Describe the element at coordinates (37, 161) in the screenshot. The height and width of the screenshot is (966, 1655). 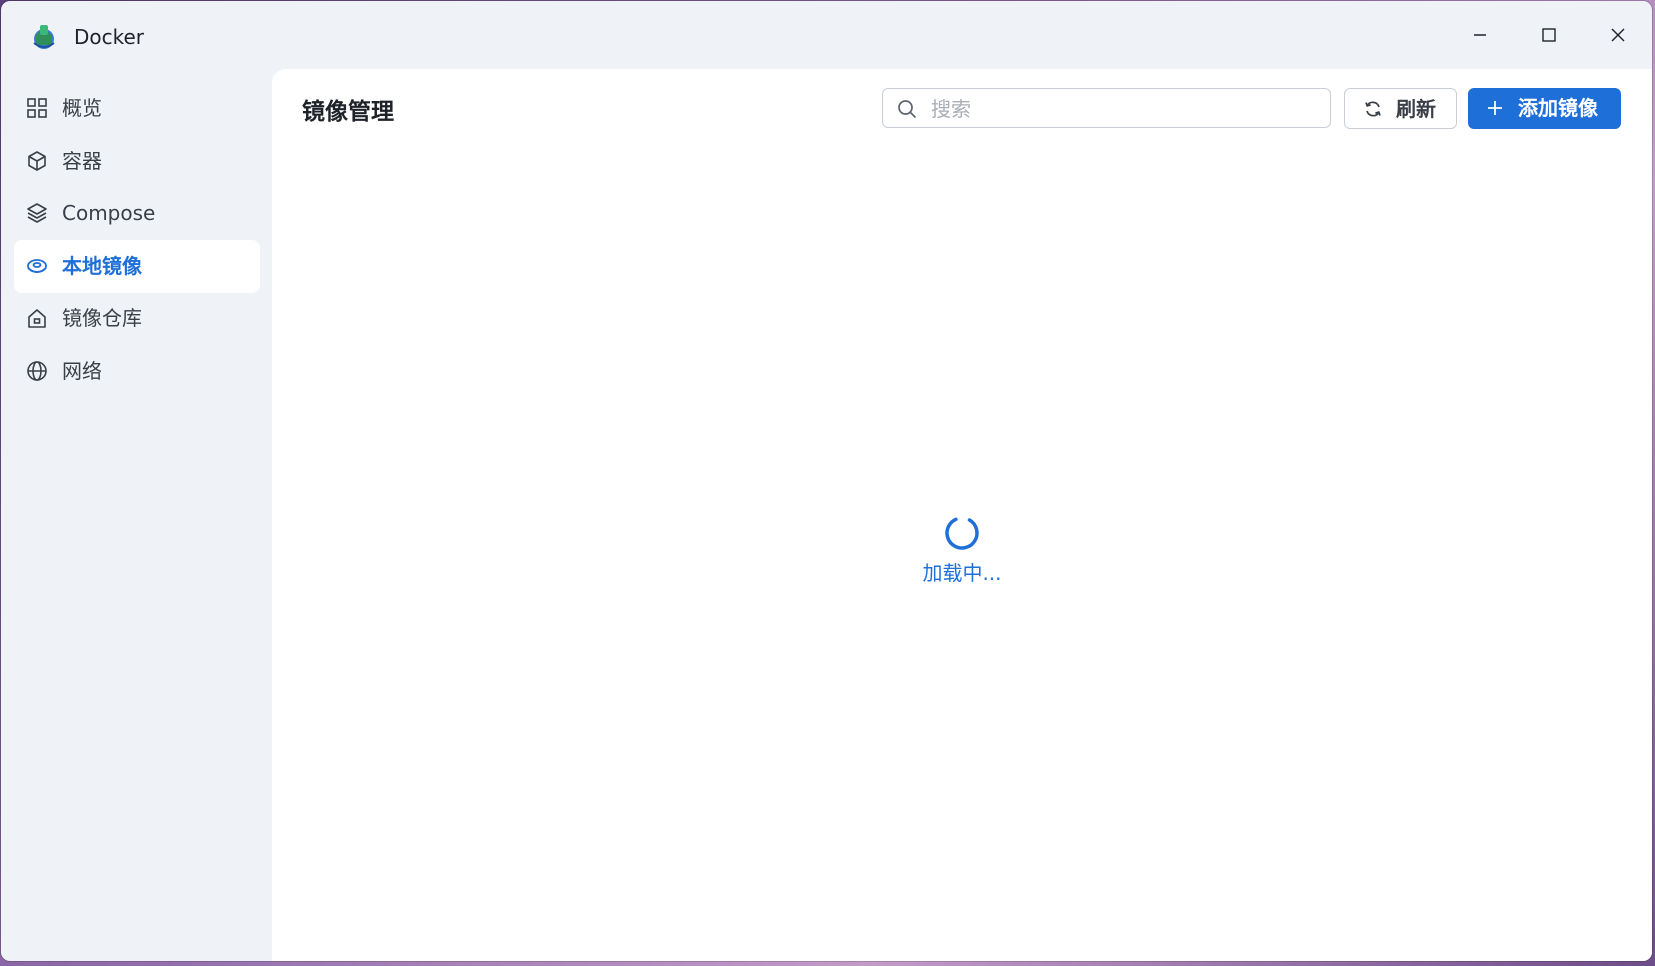
I see `cube-icon` at that location.